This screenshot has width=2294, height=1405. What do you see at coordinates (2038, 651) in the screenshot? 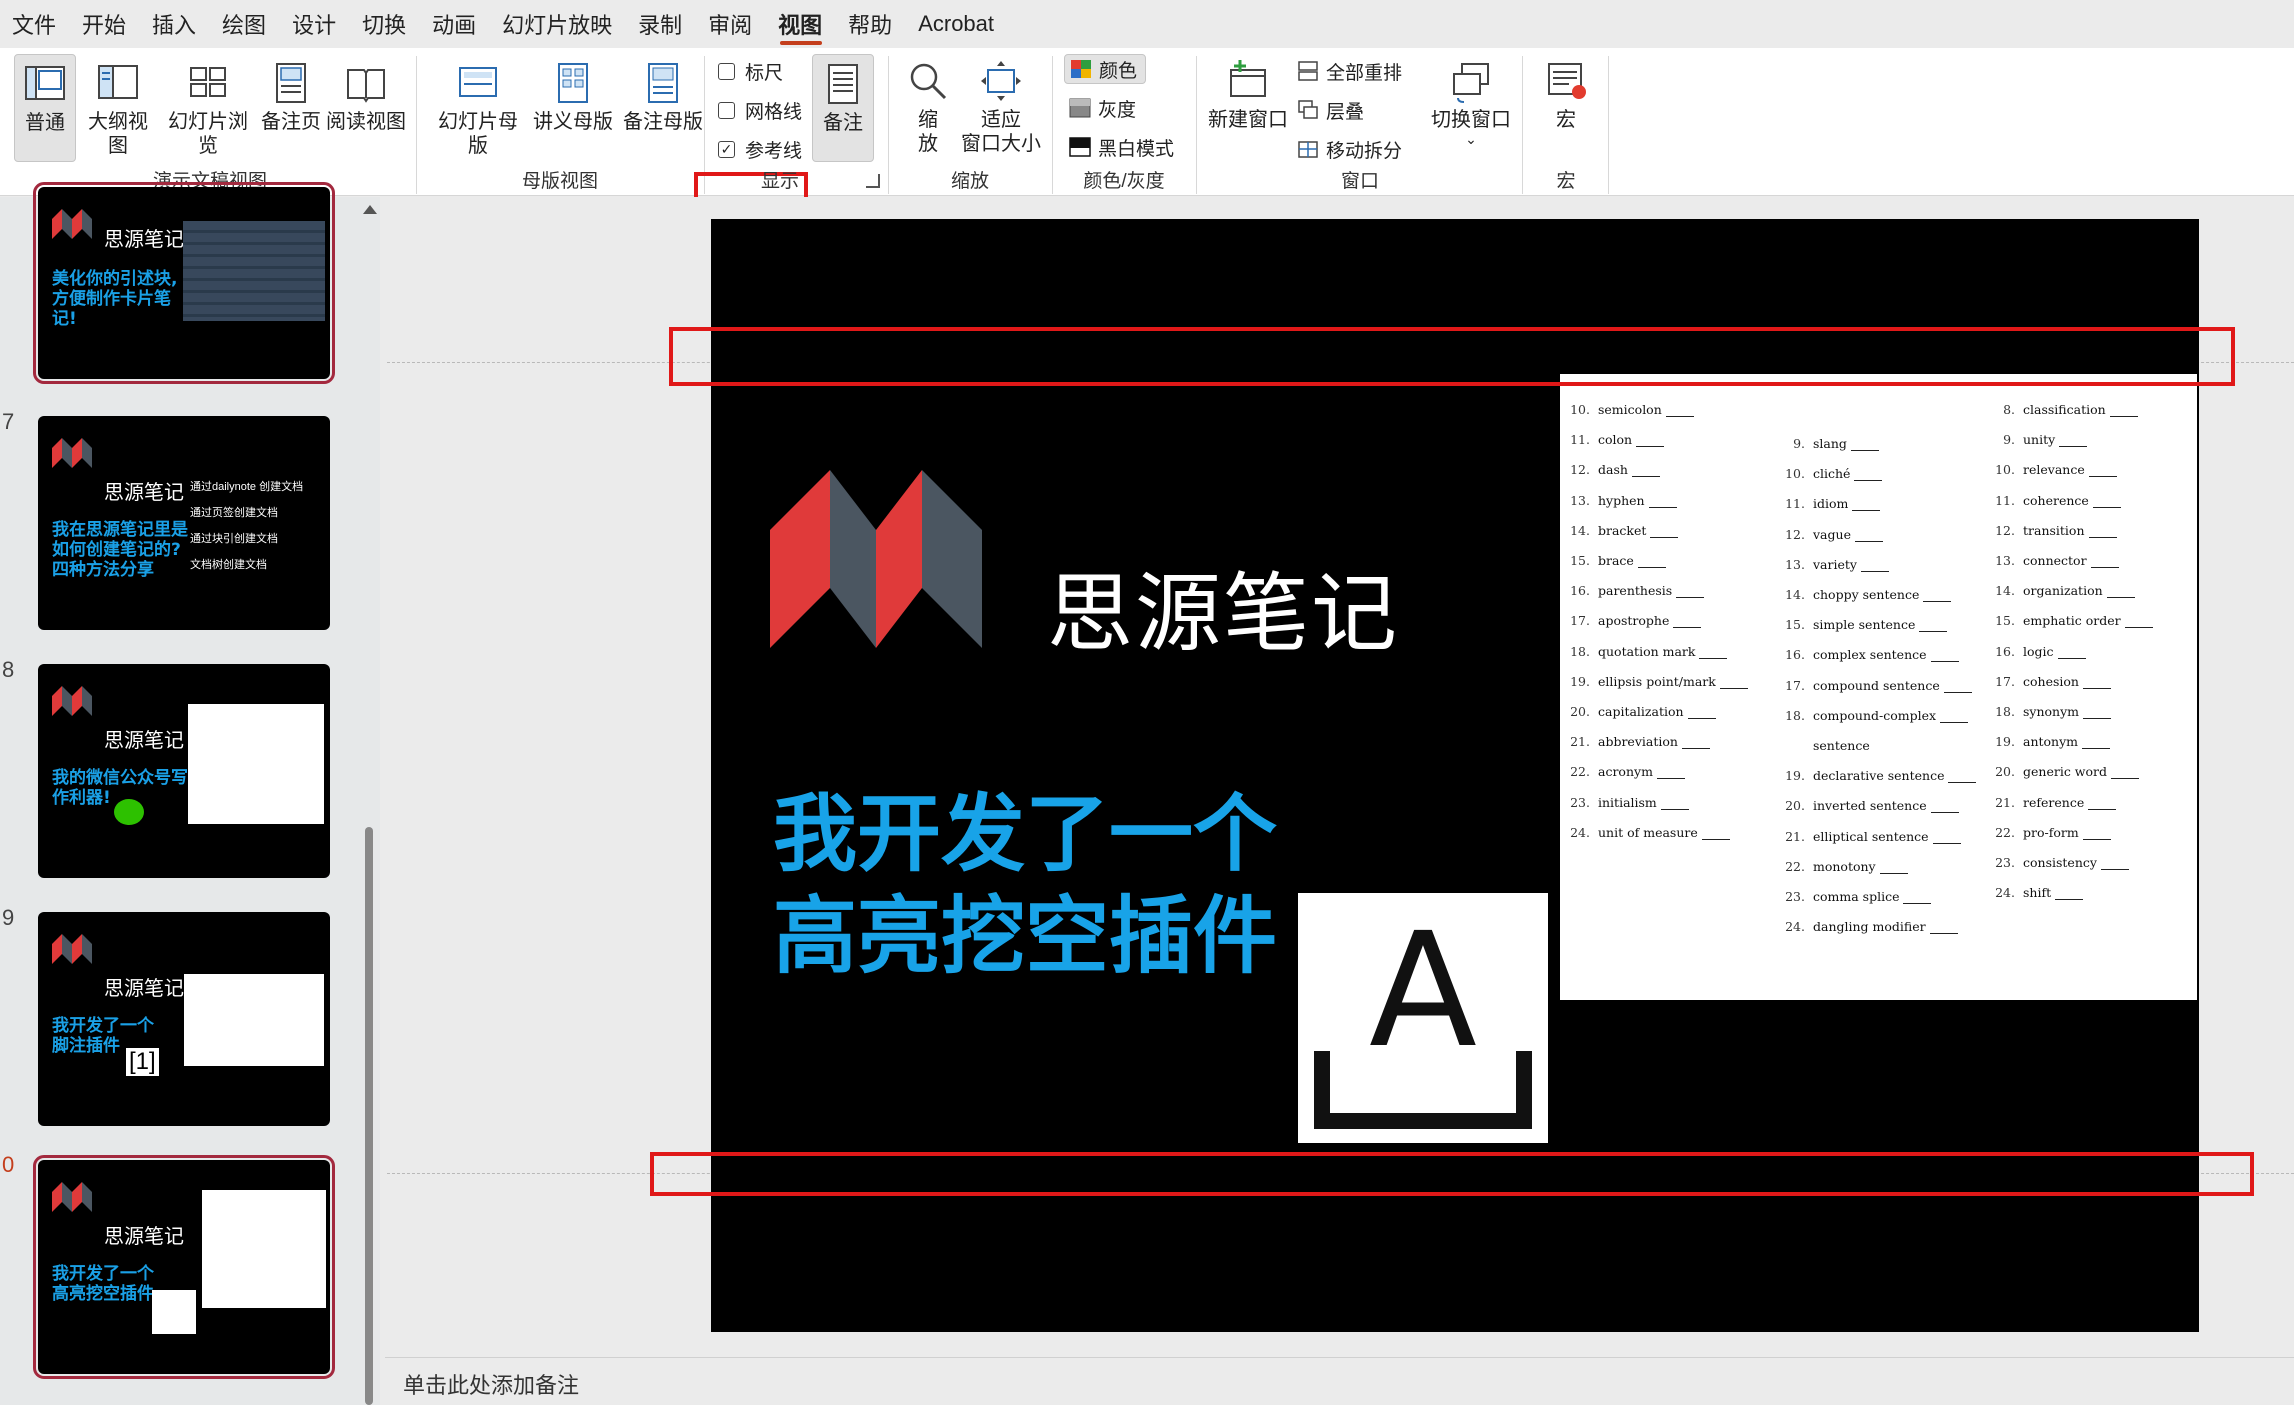
I see `worksheet-item-term: logic` at bounding box center [2038, 651].